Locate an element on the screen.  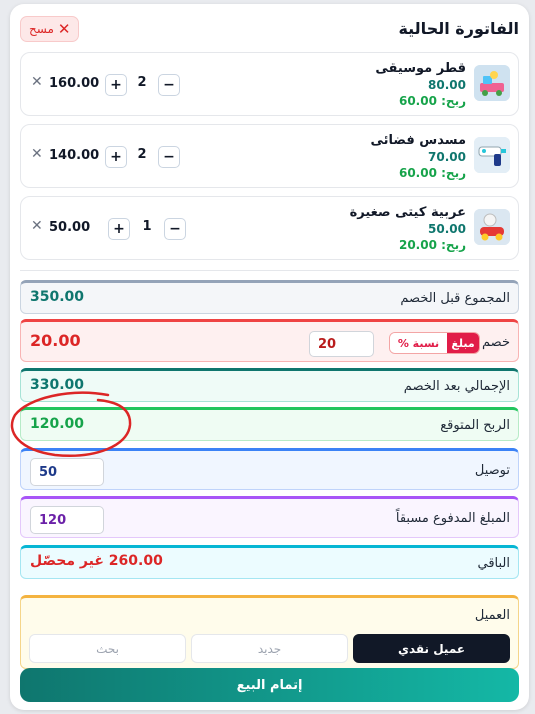
item-total: 50.00 is located at coordinates (70, 227).